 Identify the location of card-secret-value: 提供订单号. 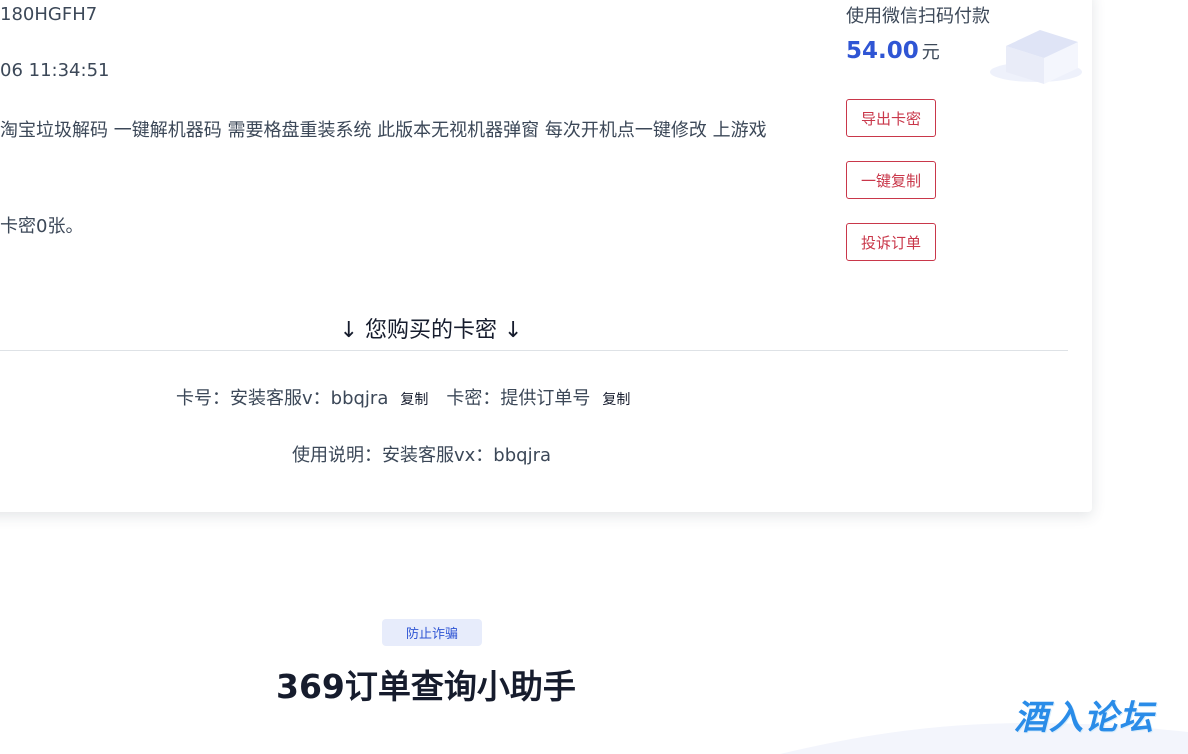
(545, 398).